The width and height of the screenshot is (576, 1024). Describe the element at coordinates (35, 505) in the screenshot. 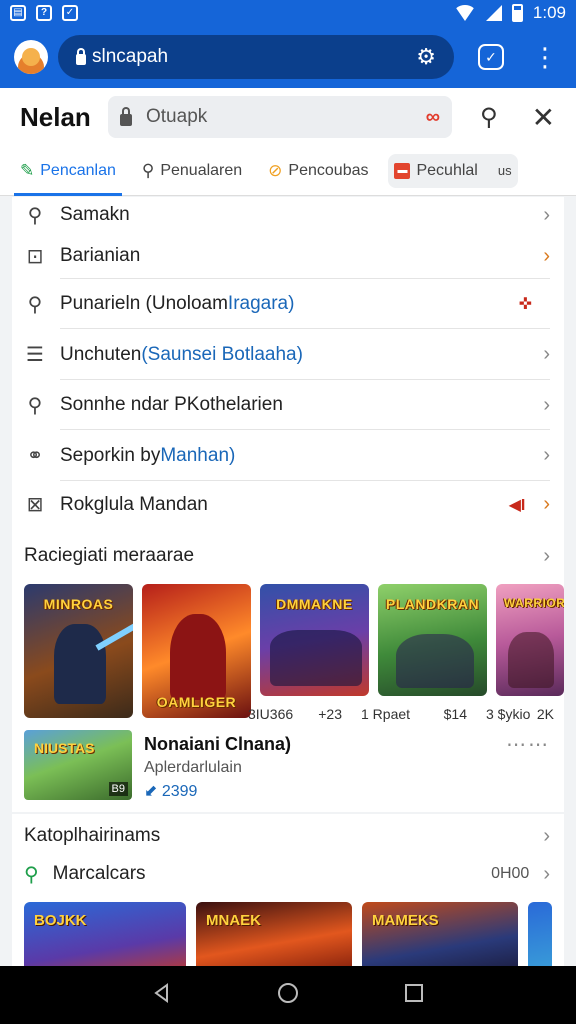

I see `image-icon: ⊠` at that location.